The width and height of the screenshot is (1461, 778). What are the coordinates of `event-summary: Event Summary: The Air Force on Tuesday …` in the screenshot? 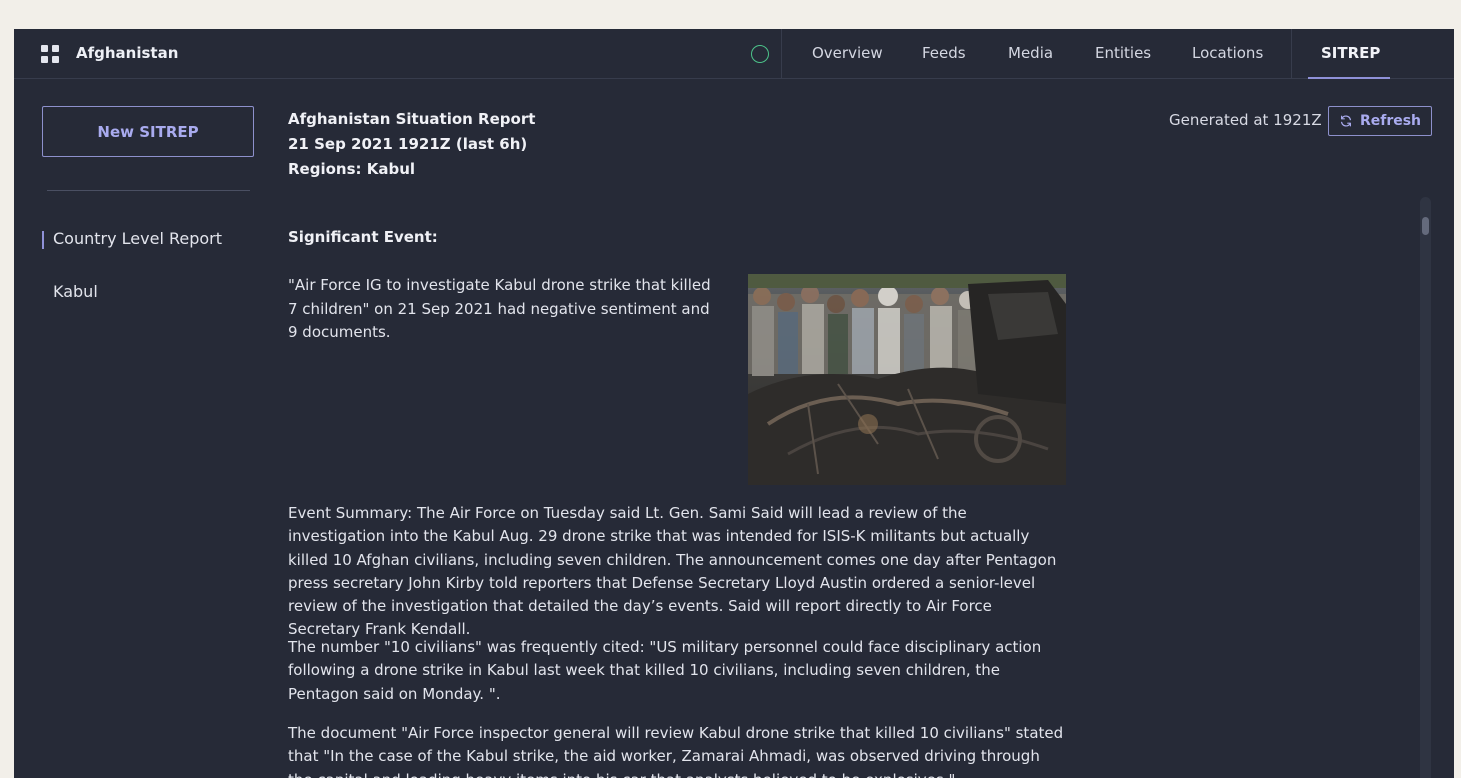 It's located at (672, 571).